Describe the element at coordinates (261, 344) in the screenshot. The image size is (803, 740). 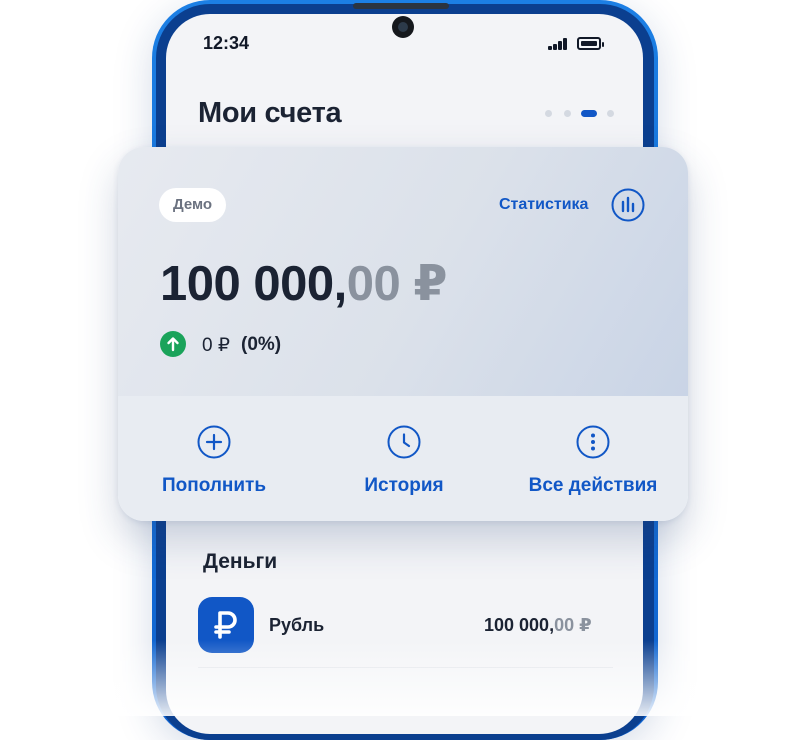
I see `change-percent: (0%)` at that location.